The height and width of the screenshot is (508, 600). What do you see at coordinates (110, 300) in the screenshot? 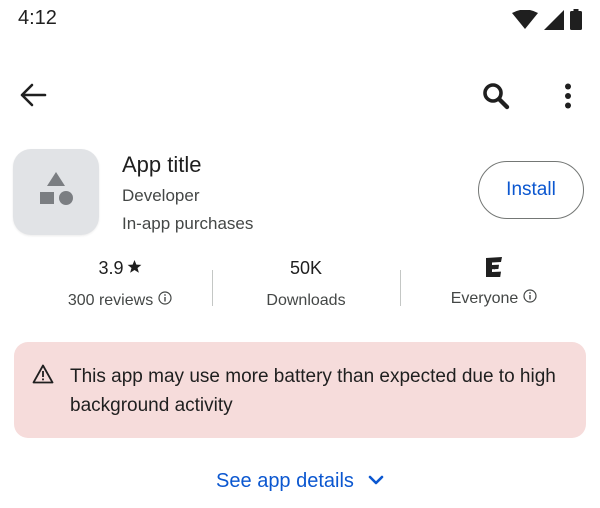
I see `reviews-count: 300 reviews` at bounding box center [110, 300].